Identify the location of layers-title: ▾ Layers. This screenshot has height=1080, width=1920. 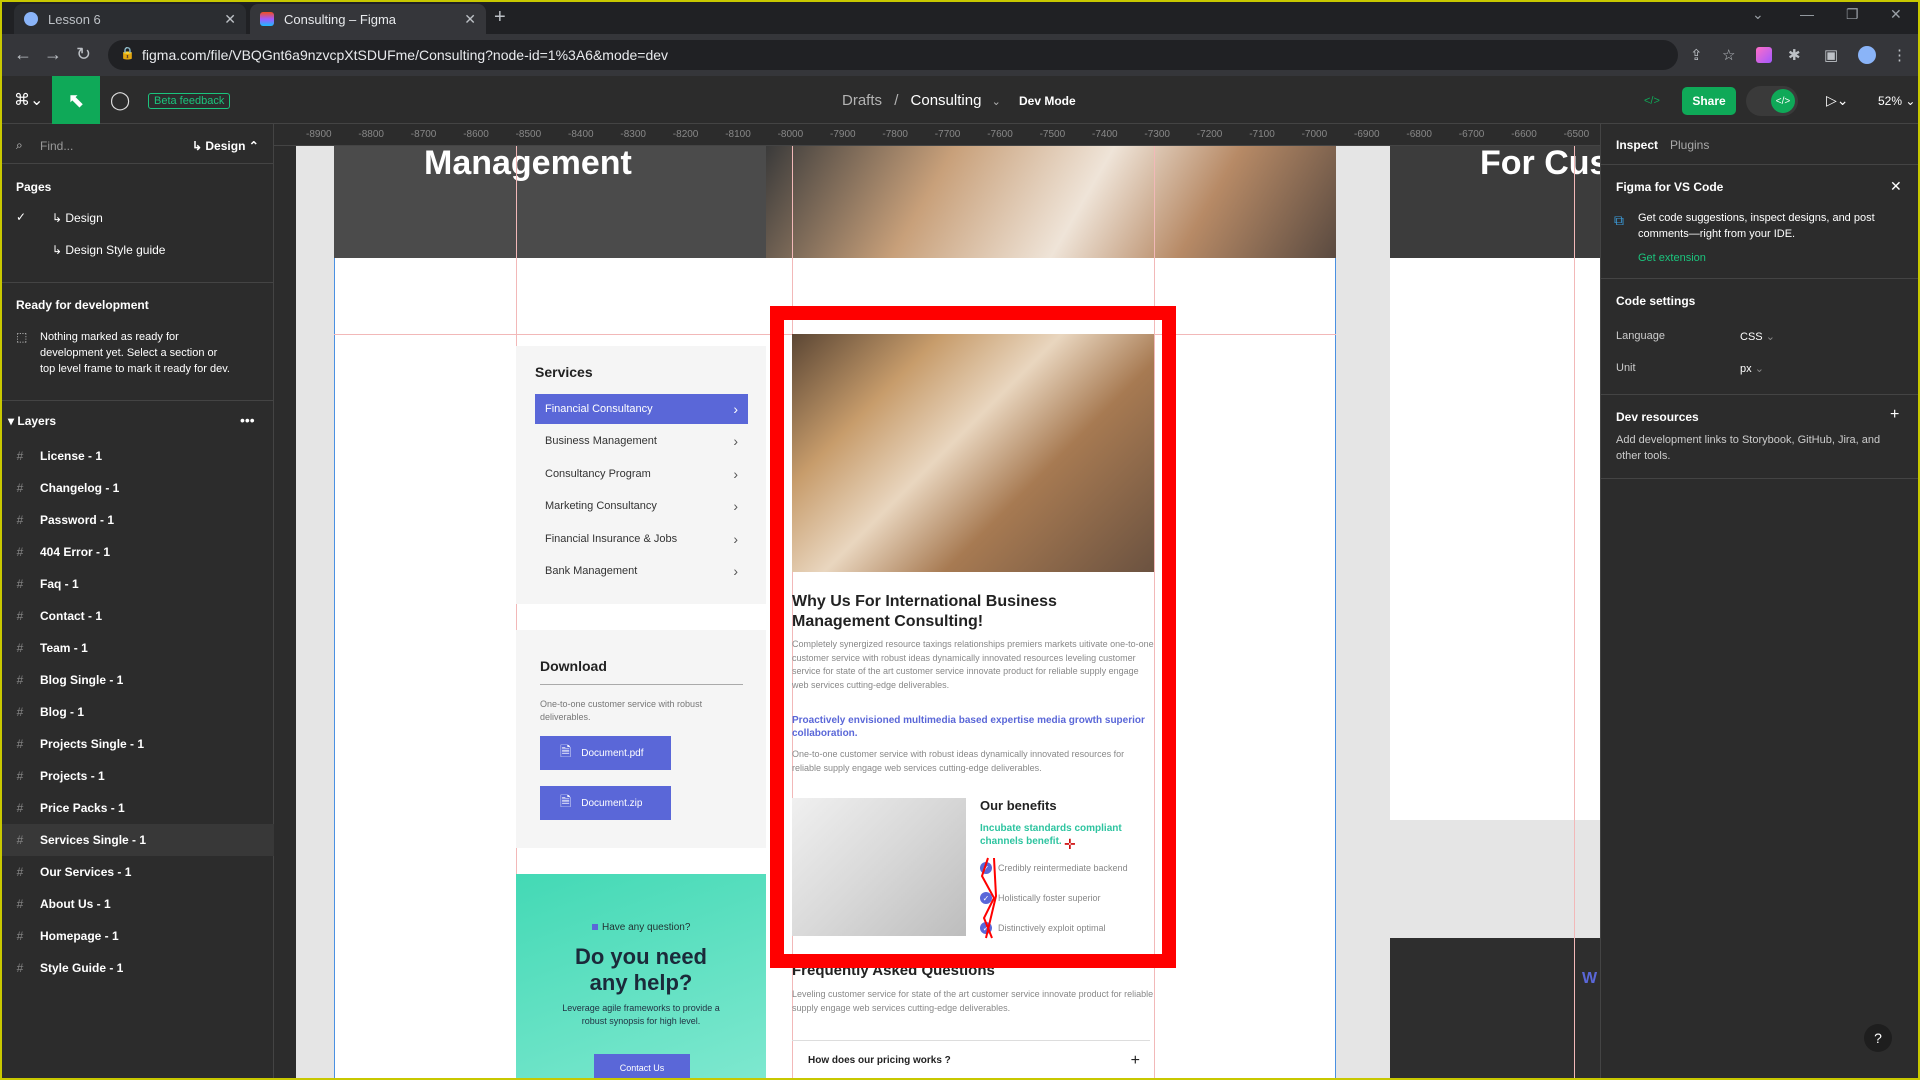
(32, 421).